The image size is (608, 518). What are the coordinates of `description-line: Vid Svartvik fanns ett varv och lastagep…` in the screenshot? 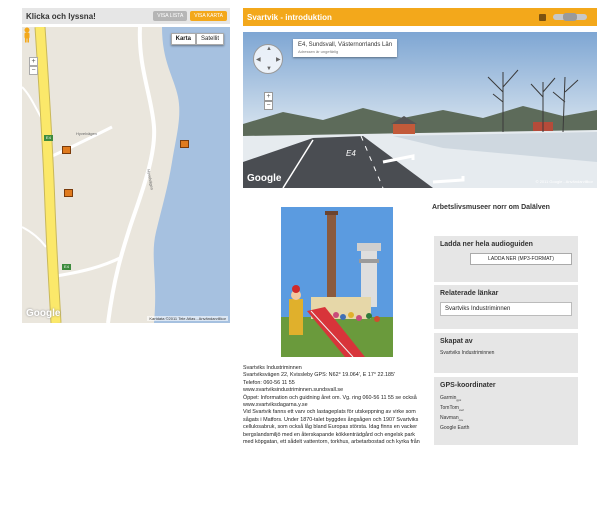 It's located at (331, 427).